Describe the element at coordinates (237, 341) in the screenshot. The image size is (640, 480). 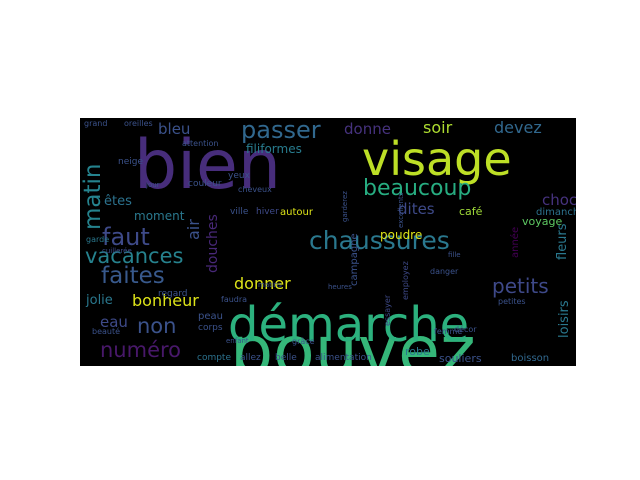
I see `word: enfant` at that location.